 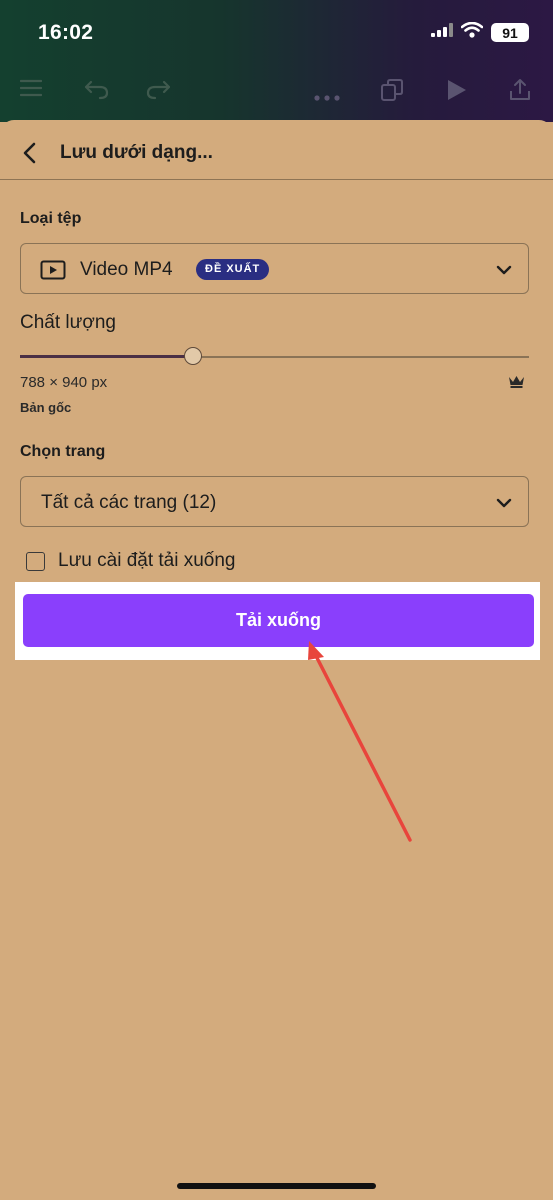 What do you see at coordinates (327, 97) in the screenshot?
I see `more-icon` at bounding box center [327, 97].